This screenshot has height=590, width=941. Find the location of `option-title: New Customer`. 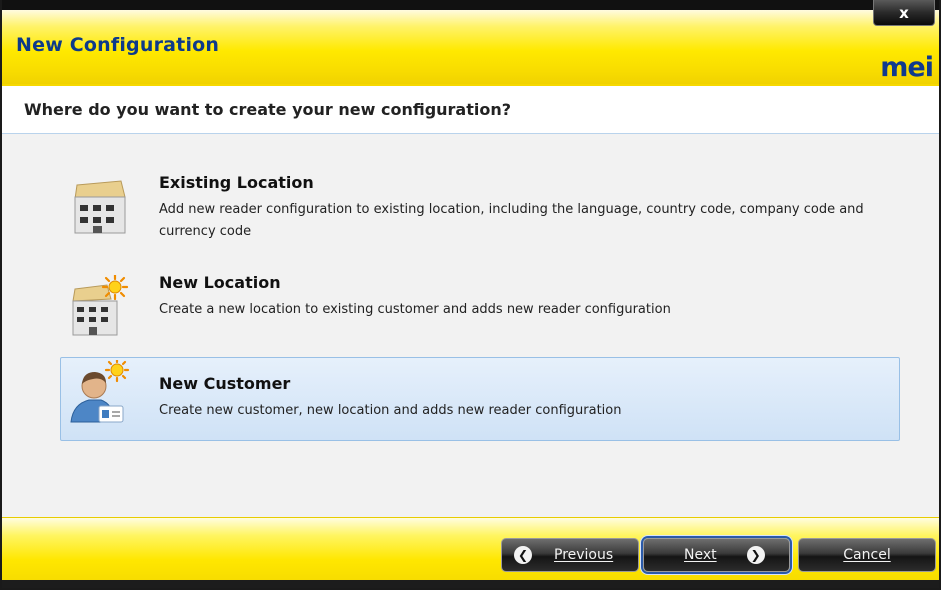

option-title: New Customer is located at coordinates (225, 383).